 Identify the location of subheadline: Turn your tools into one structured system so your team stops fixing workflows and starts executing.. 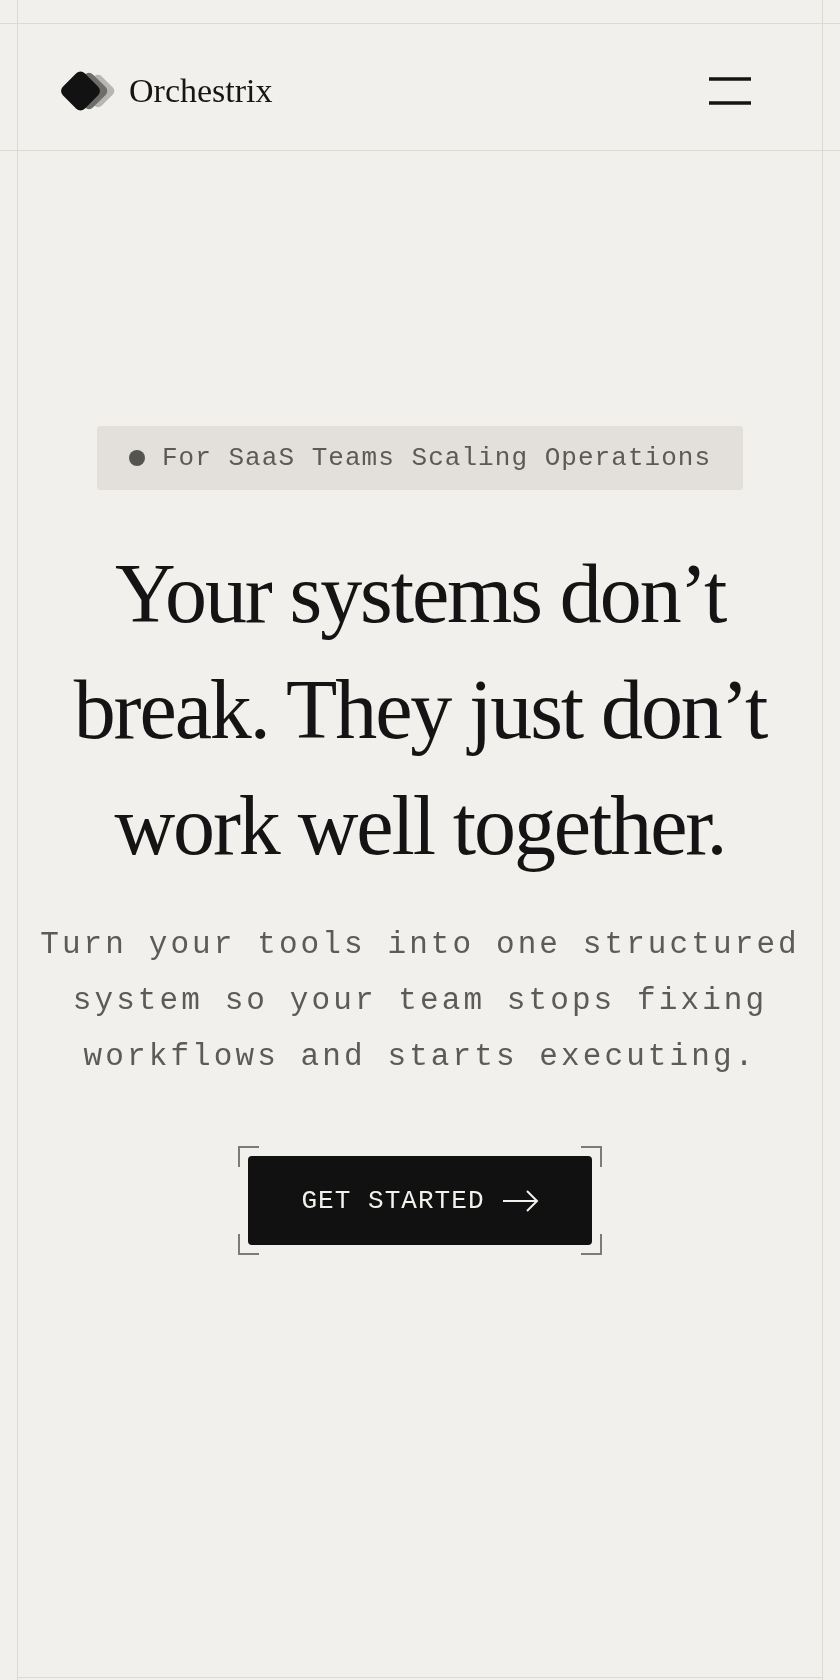
(420, 1001).